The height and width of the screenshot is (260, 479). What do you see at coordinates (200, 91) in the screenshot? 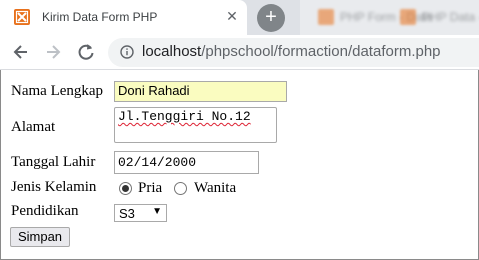
I see `nama-input: Doni Rahadi` at bounding box center [200, 91].